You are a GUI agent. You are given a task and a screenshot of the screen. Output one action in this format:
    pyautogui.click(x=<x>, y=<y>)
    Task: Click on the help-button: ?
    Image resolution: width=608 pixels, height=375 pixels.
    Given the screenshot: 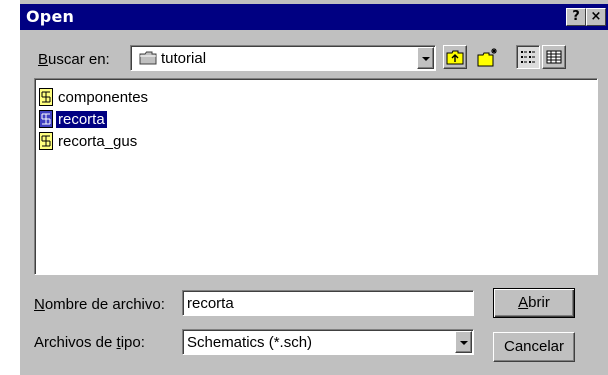 What is the action you would take?
    pyautogui.click(x=576, y=17)
    